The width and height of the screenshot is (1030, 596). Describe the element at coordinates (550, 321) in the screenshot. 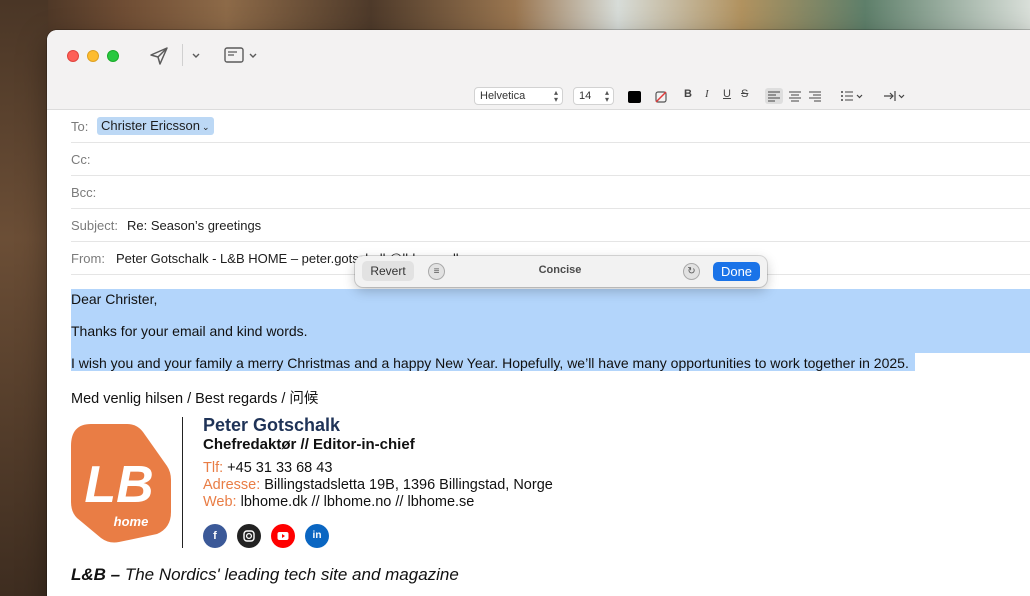

I see `selection-highlight` at that location.